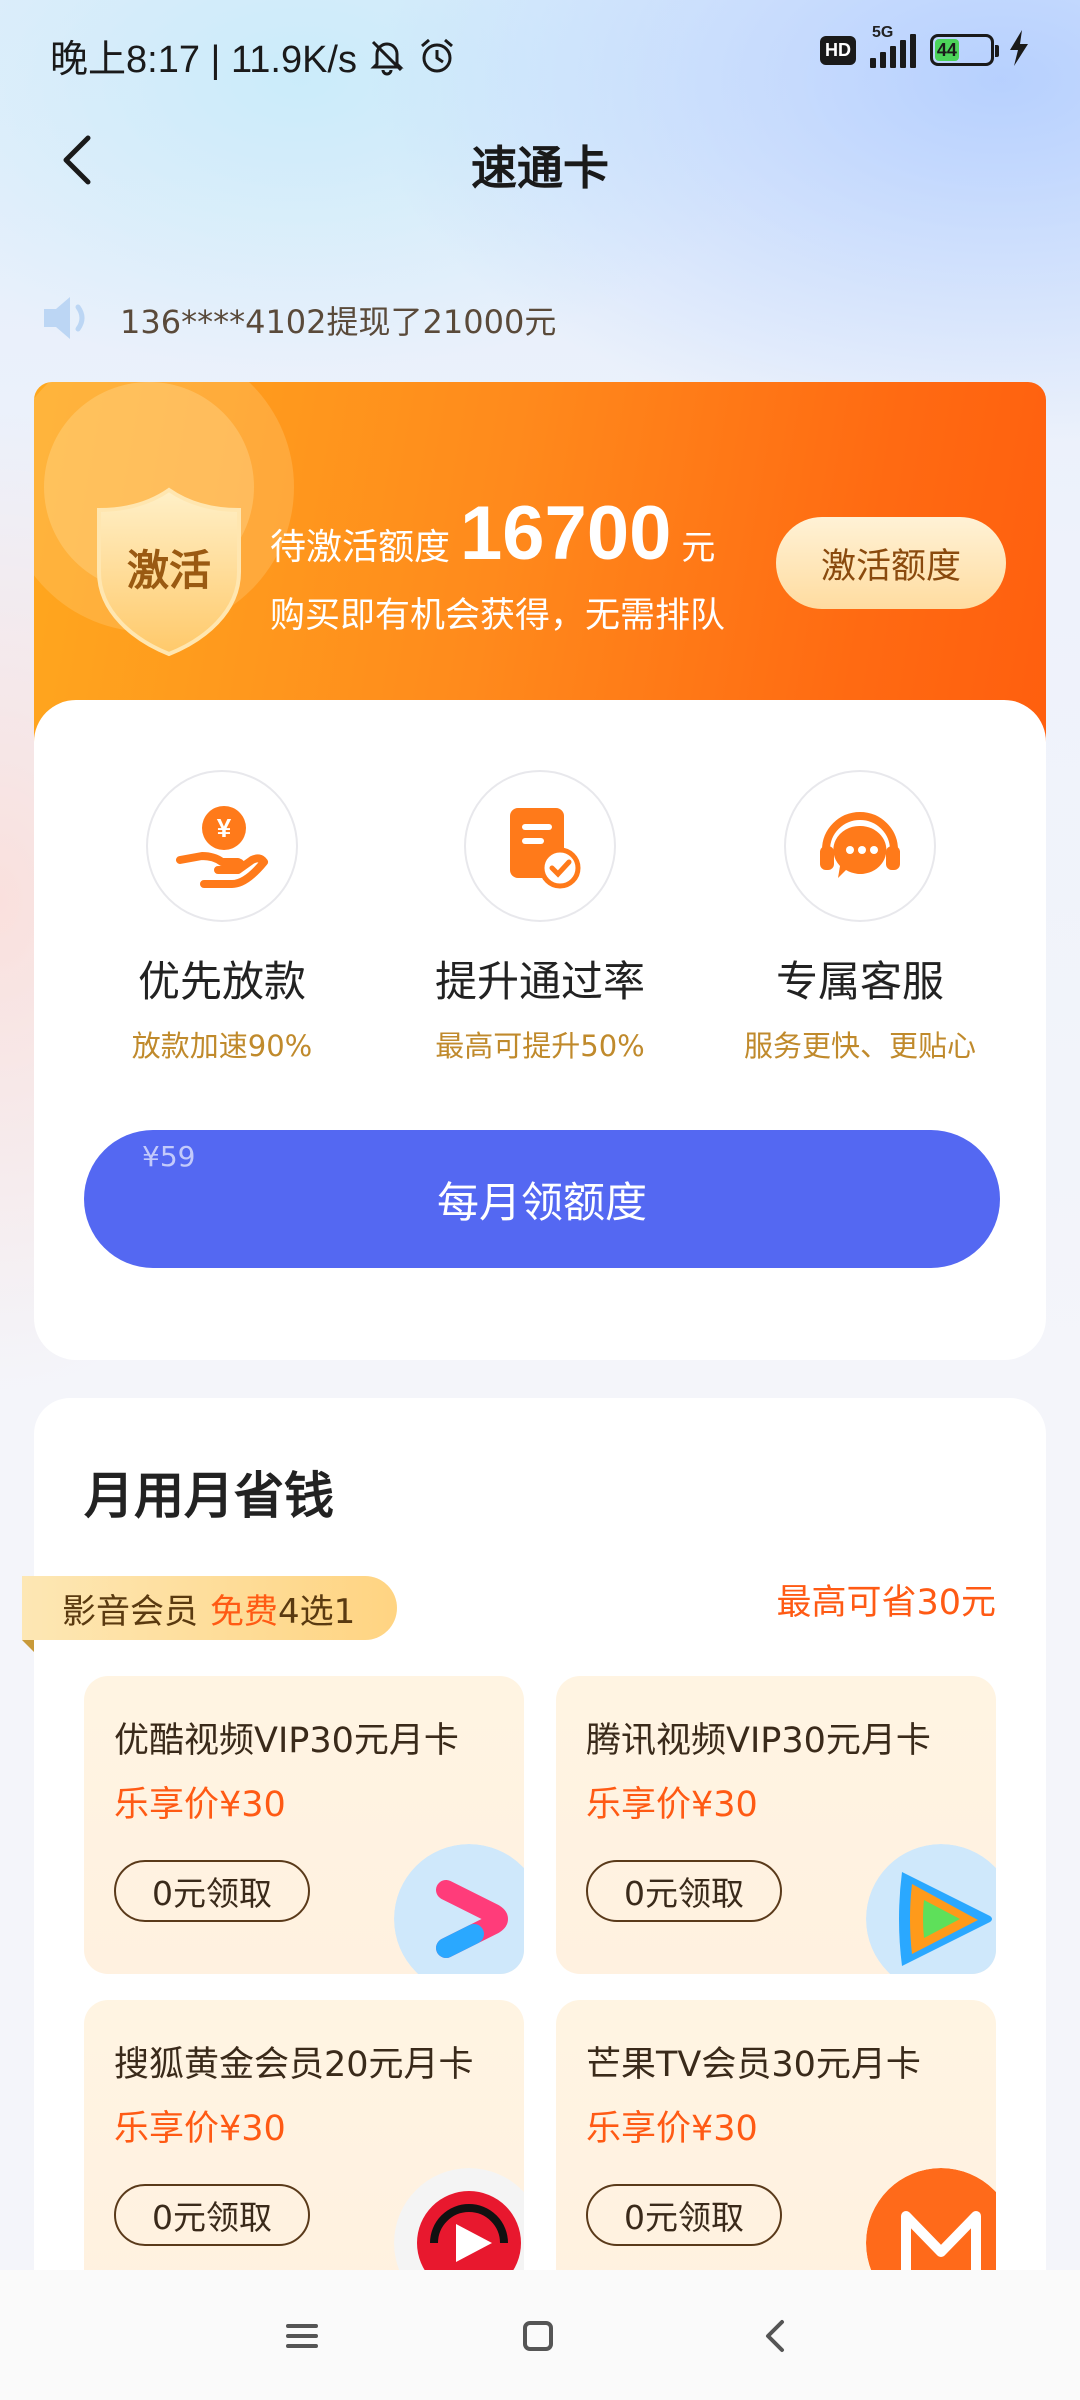  I want to click on pending-label: 待激活额度, so click(360, 547).